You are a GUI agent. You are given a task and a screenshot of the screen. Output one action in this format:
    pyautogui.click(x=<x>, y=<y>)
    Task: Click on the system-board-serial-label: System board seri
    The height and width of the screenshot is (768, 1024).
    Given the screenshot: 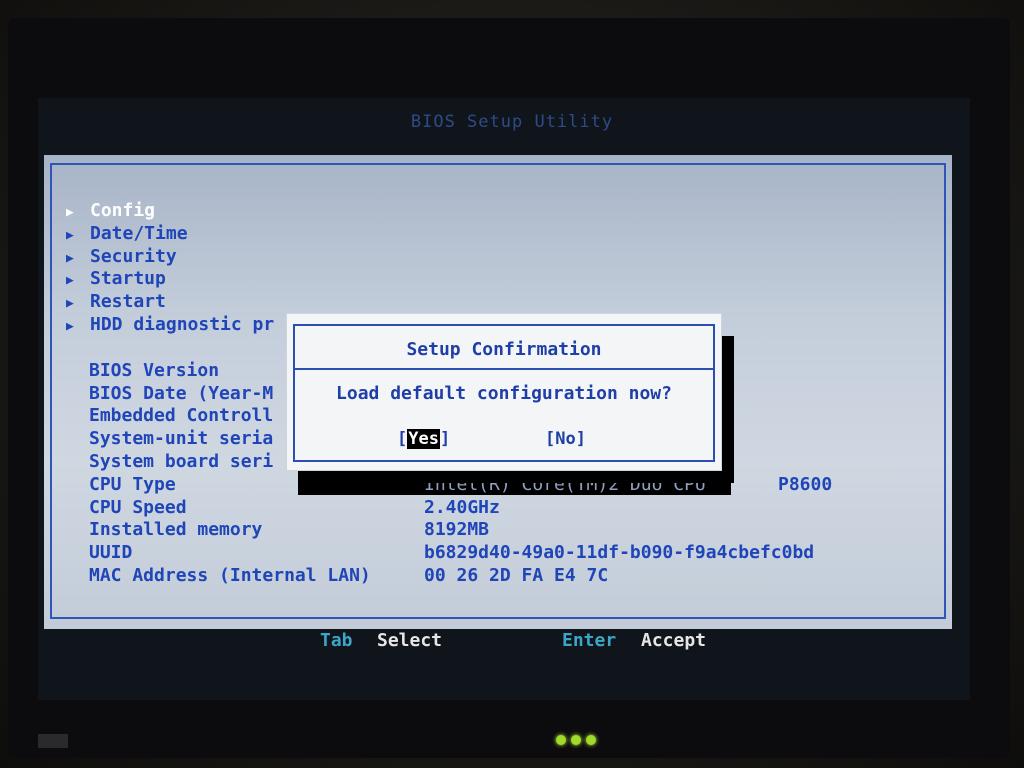 What is the action you would take?
    pyautogui.click(x=181, y=461)
    